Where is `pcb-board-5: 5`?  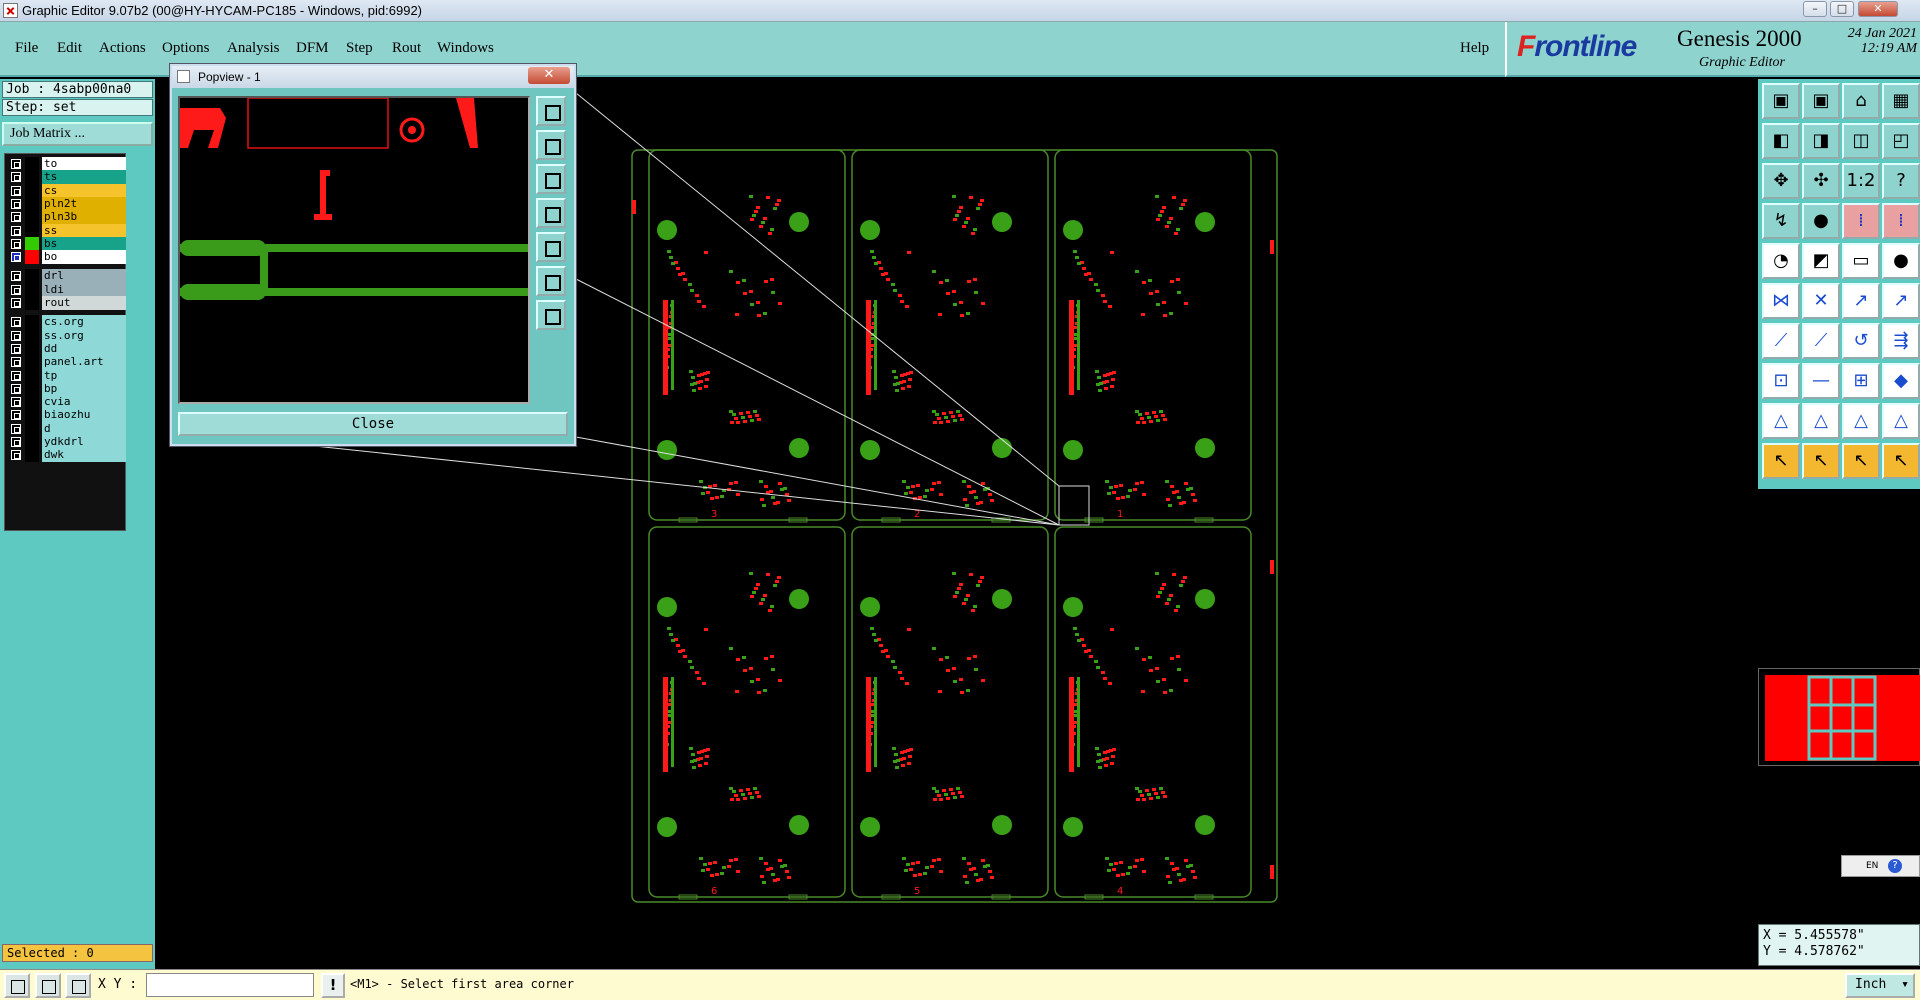
pcb-board-5: 5 is located at coordinates (950, 713).